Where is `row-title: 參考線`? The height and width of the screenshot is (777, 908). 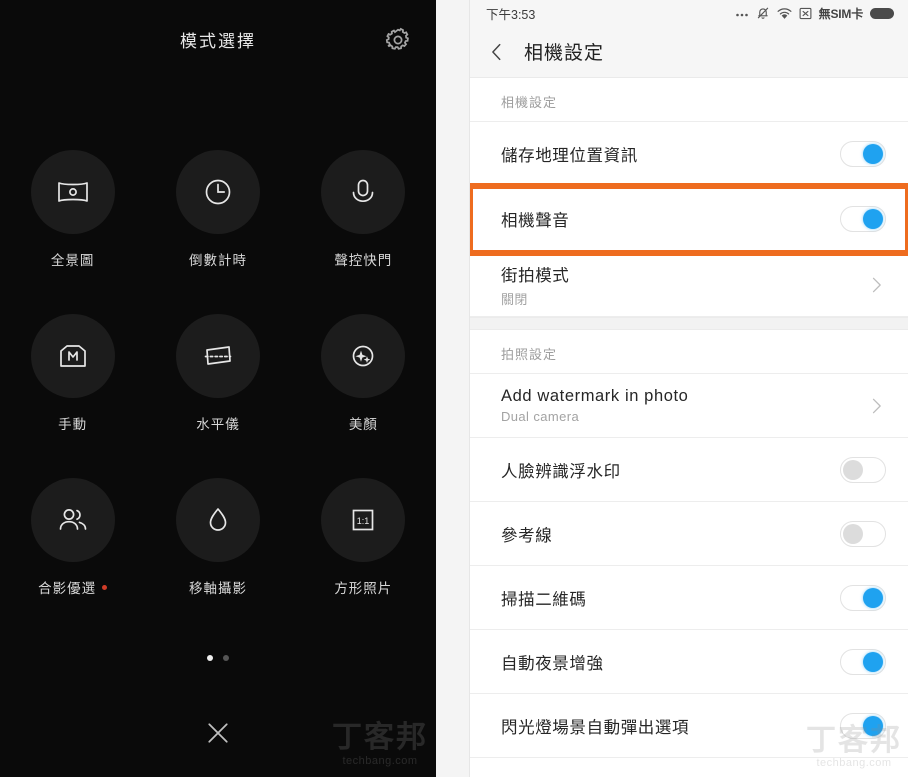 row-title: 參考線 is located at coordinates (527, 535).